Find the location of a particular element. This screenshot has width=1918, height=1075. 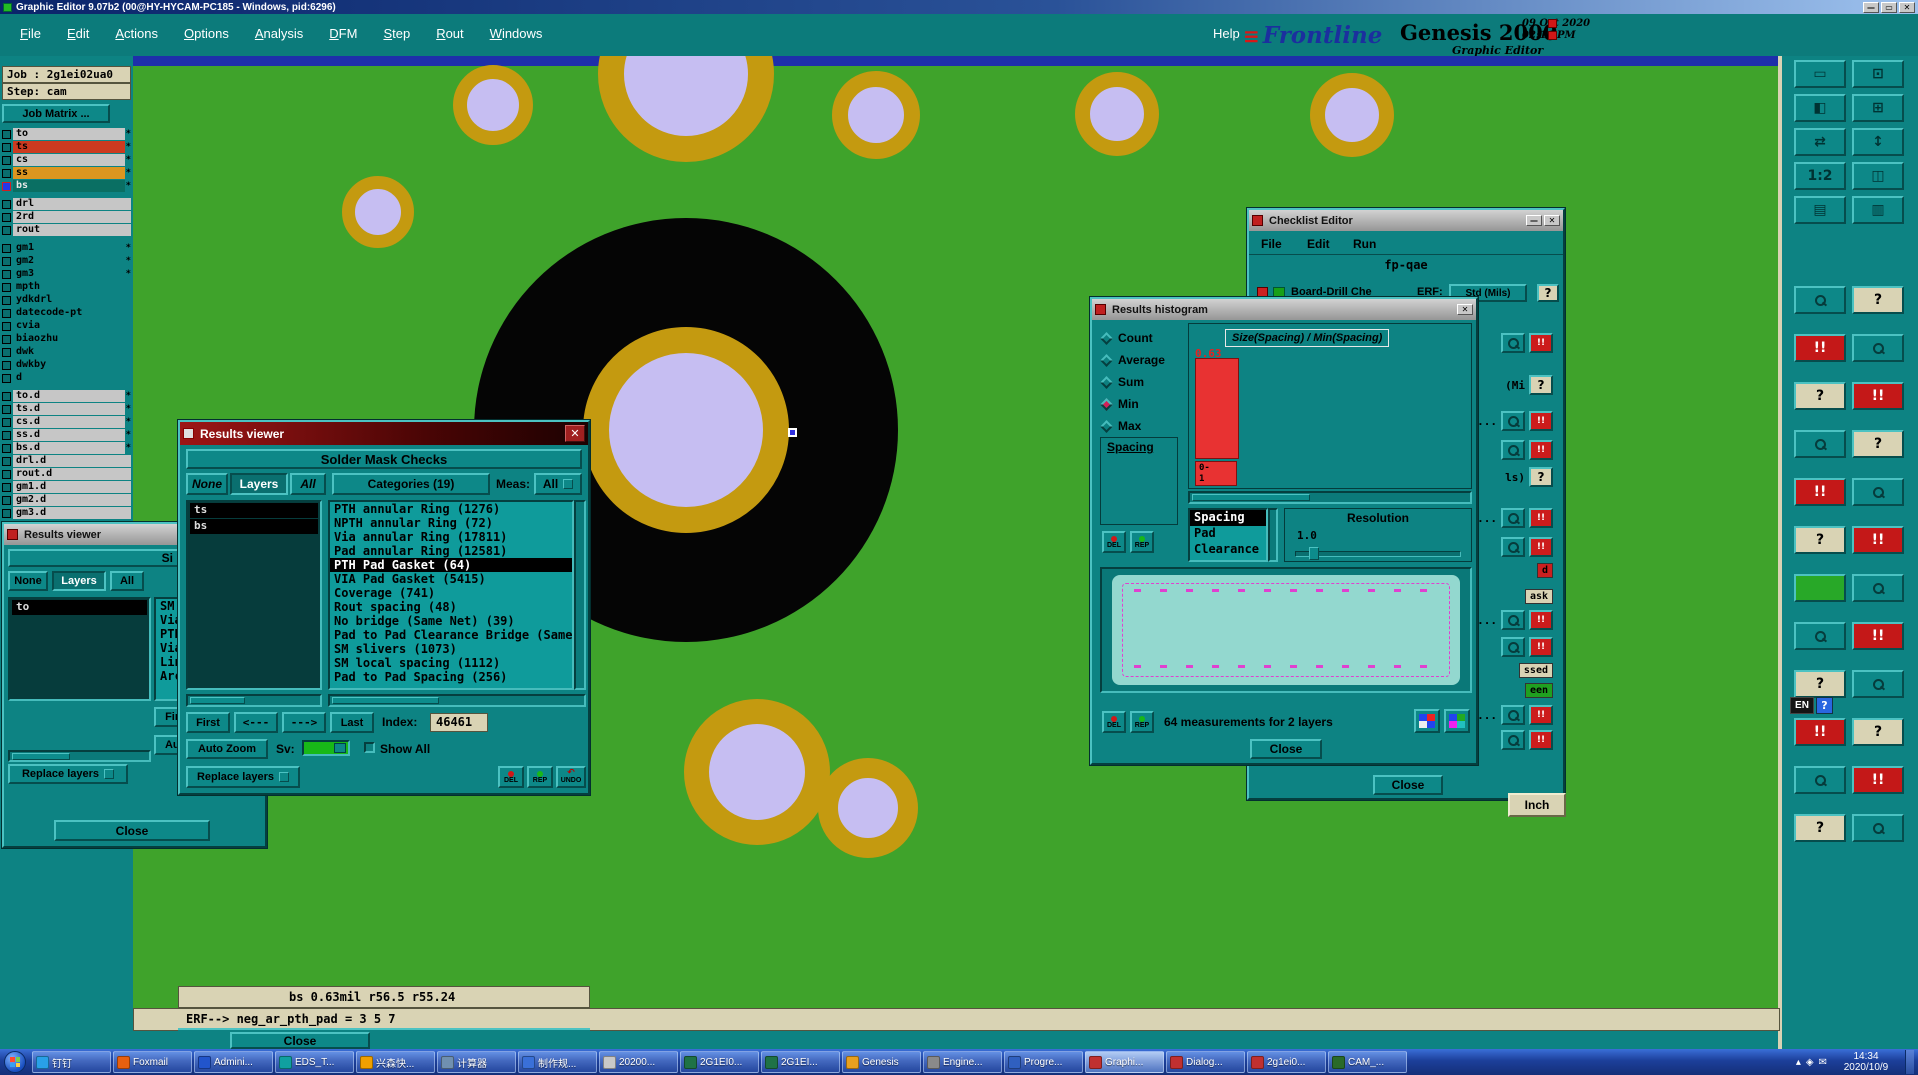

viewer2-layer-list: to is located at coordinates (79, 649).